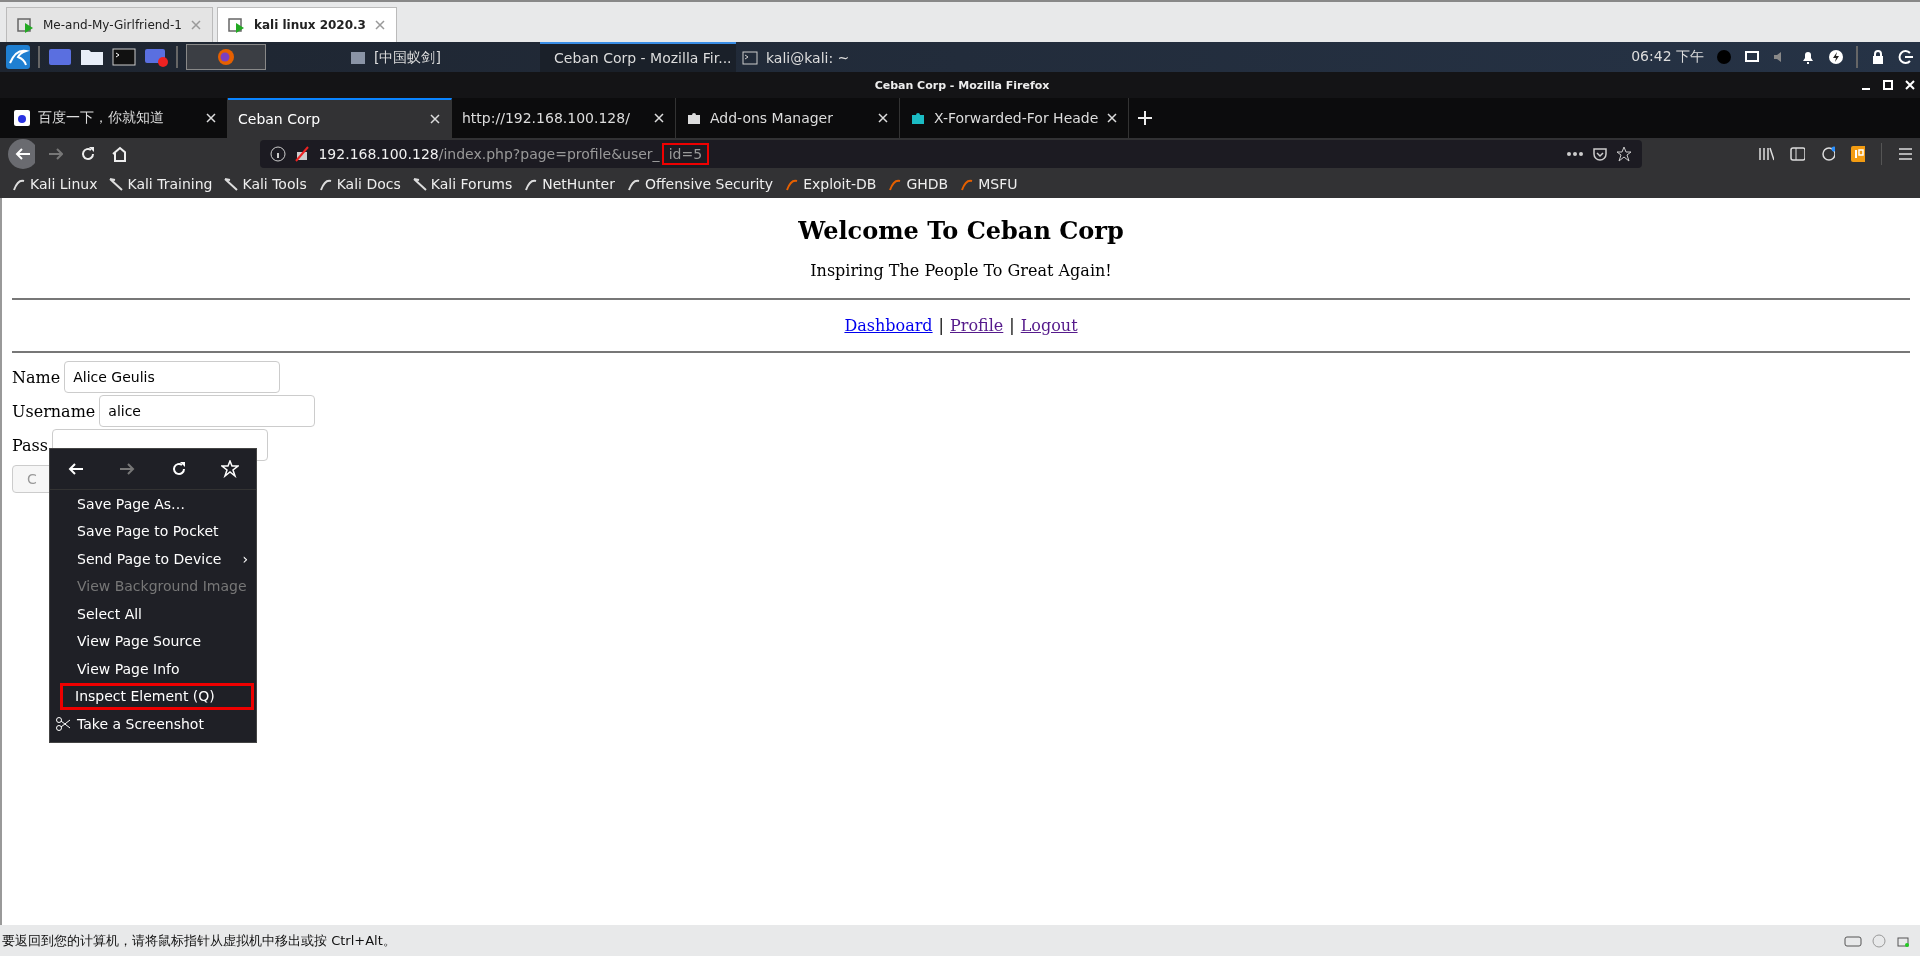 The image size is (1920, 956). I want to click on bookmark: Exploit-DB, so click(831, 184).